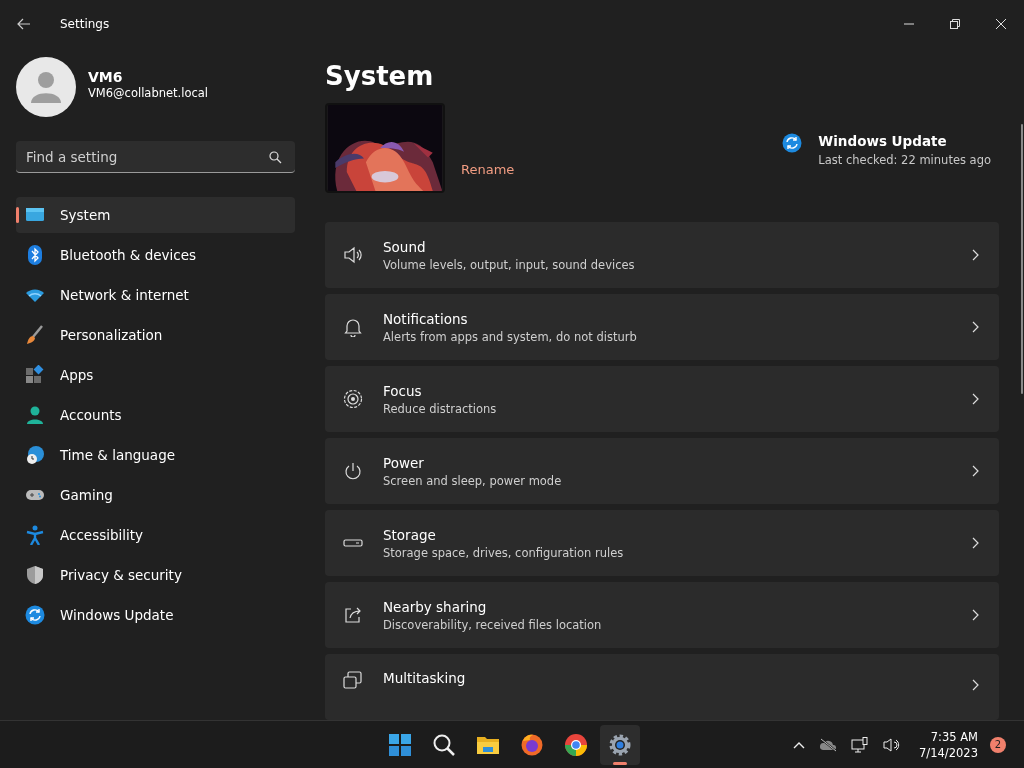  Describe the element at coordinates (353, 471) in the screenshot. I see `power-icon` at that location.